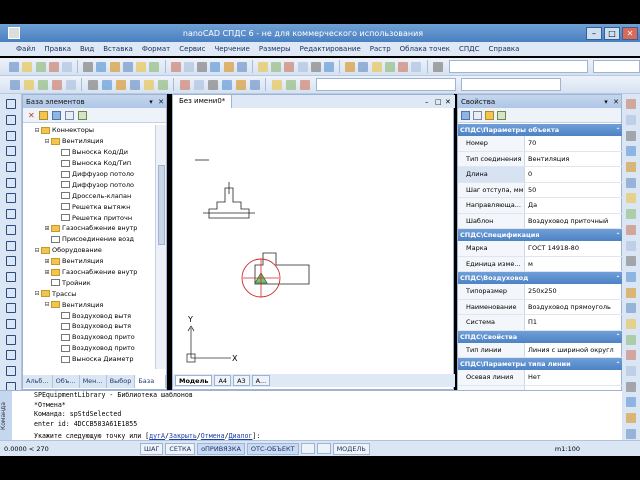  What do you see at coordinates (89, 282) in the screenshot?
I see `tree-item: Тройник` at bounding box center [89, 282].